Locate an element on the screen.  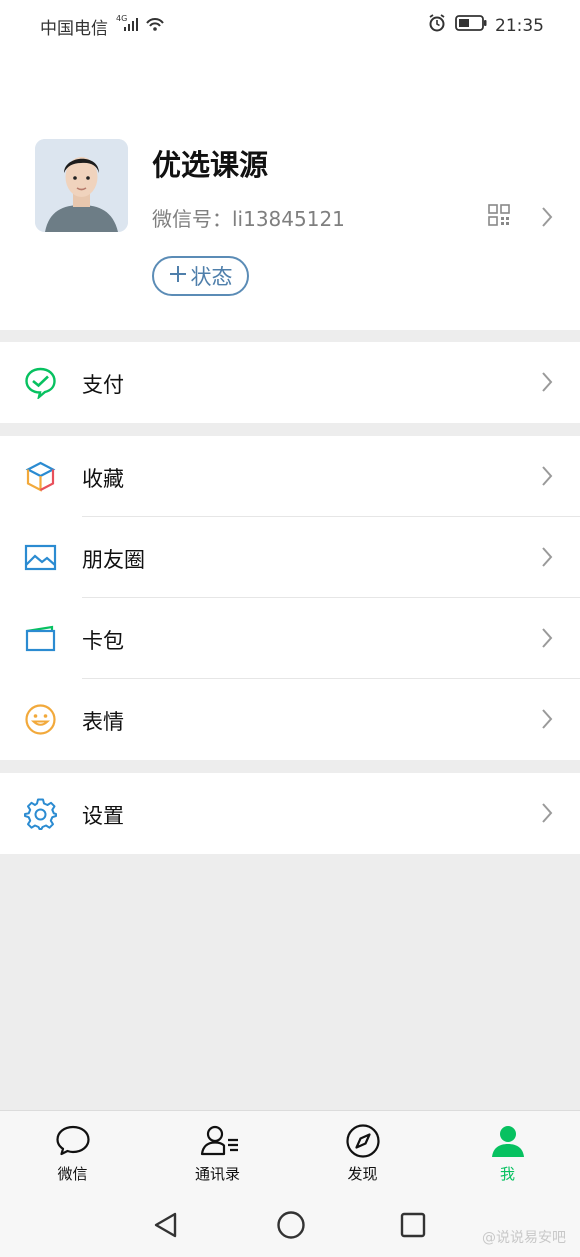
tab-discover: 发现 is located at coordinates (362, 1152).